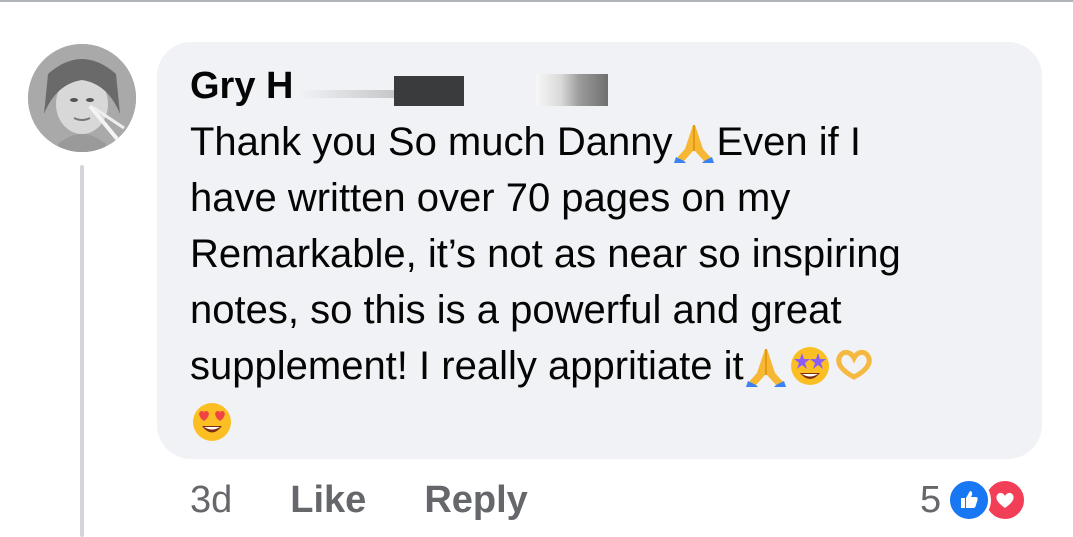 The image size is (1073, 537). I want to click on heart-hands-emoji, so click(854, 365).